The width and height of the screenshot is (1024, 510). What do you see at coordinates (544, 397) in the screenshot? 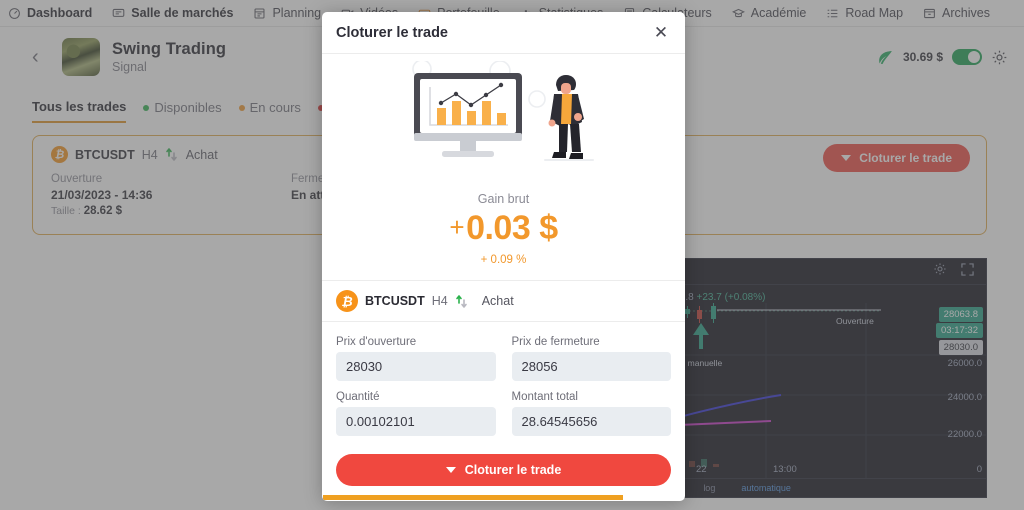
I see `field-label: Montant total` at bounding box center [544, 397].